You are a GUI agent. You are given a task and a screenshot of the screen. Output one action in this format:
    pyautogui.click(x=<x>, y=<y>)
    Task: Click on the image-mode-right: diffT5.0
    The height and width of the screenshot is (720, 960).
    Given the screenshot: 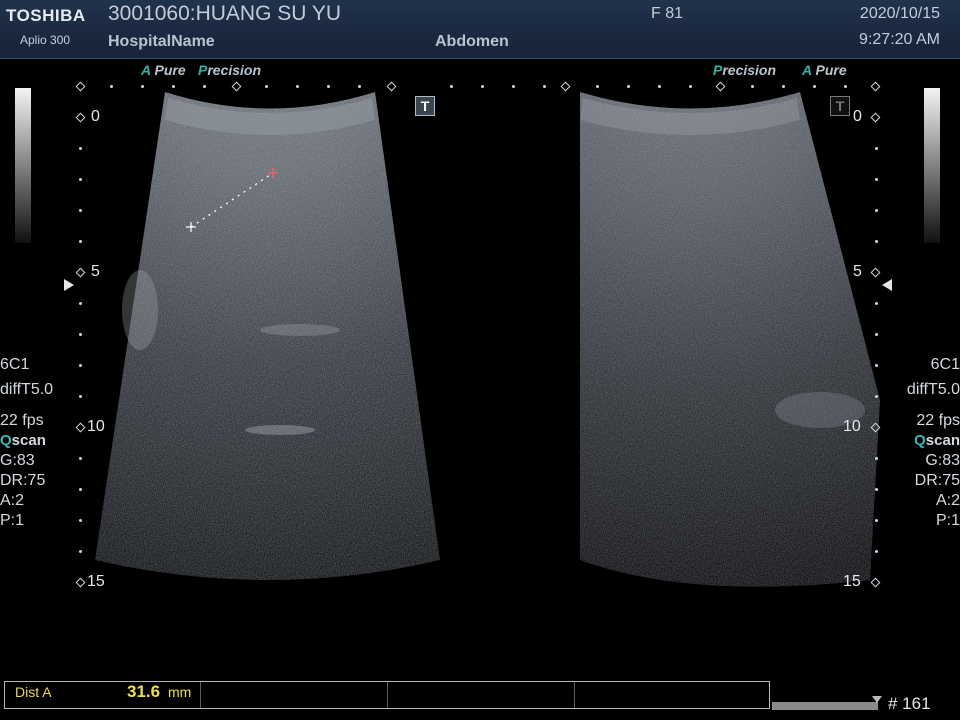 What is the action you would take?
    pyautogui.click(x=933, y=389)
    